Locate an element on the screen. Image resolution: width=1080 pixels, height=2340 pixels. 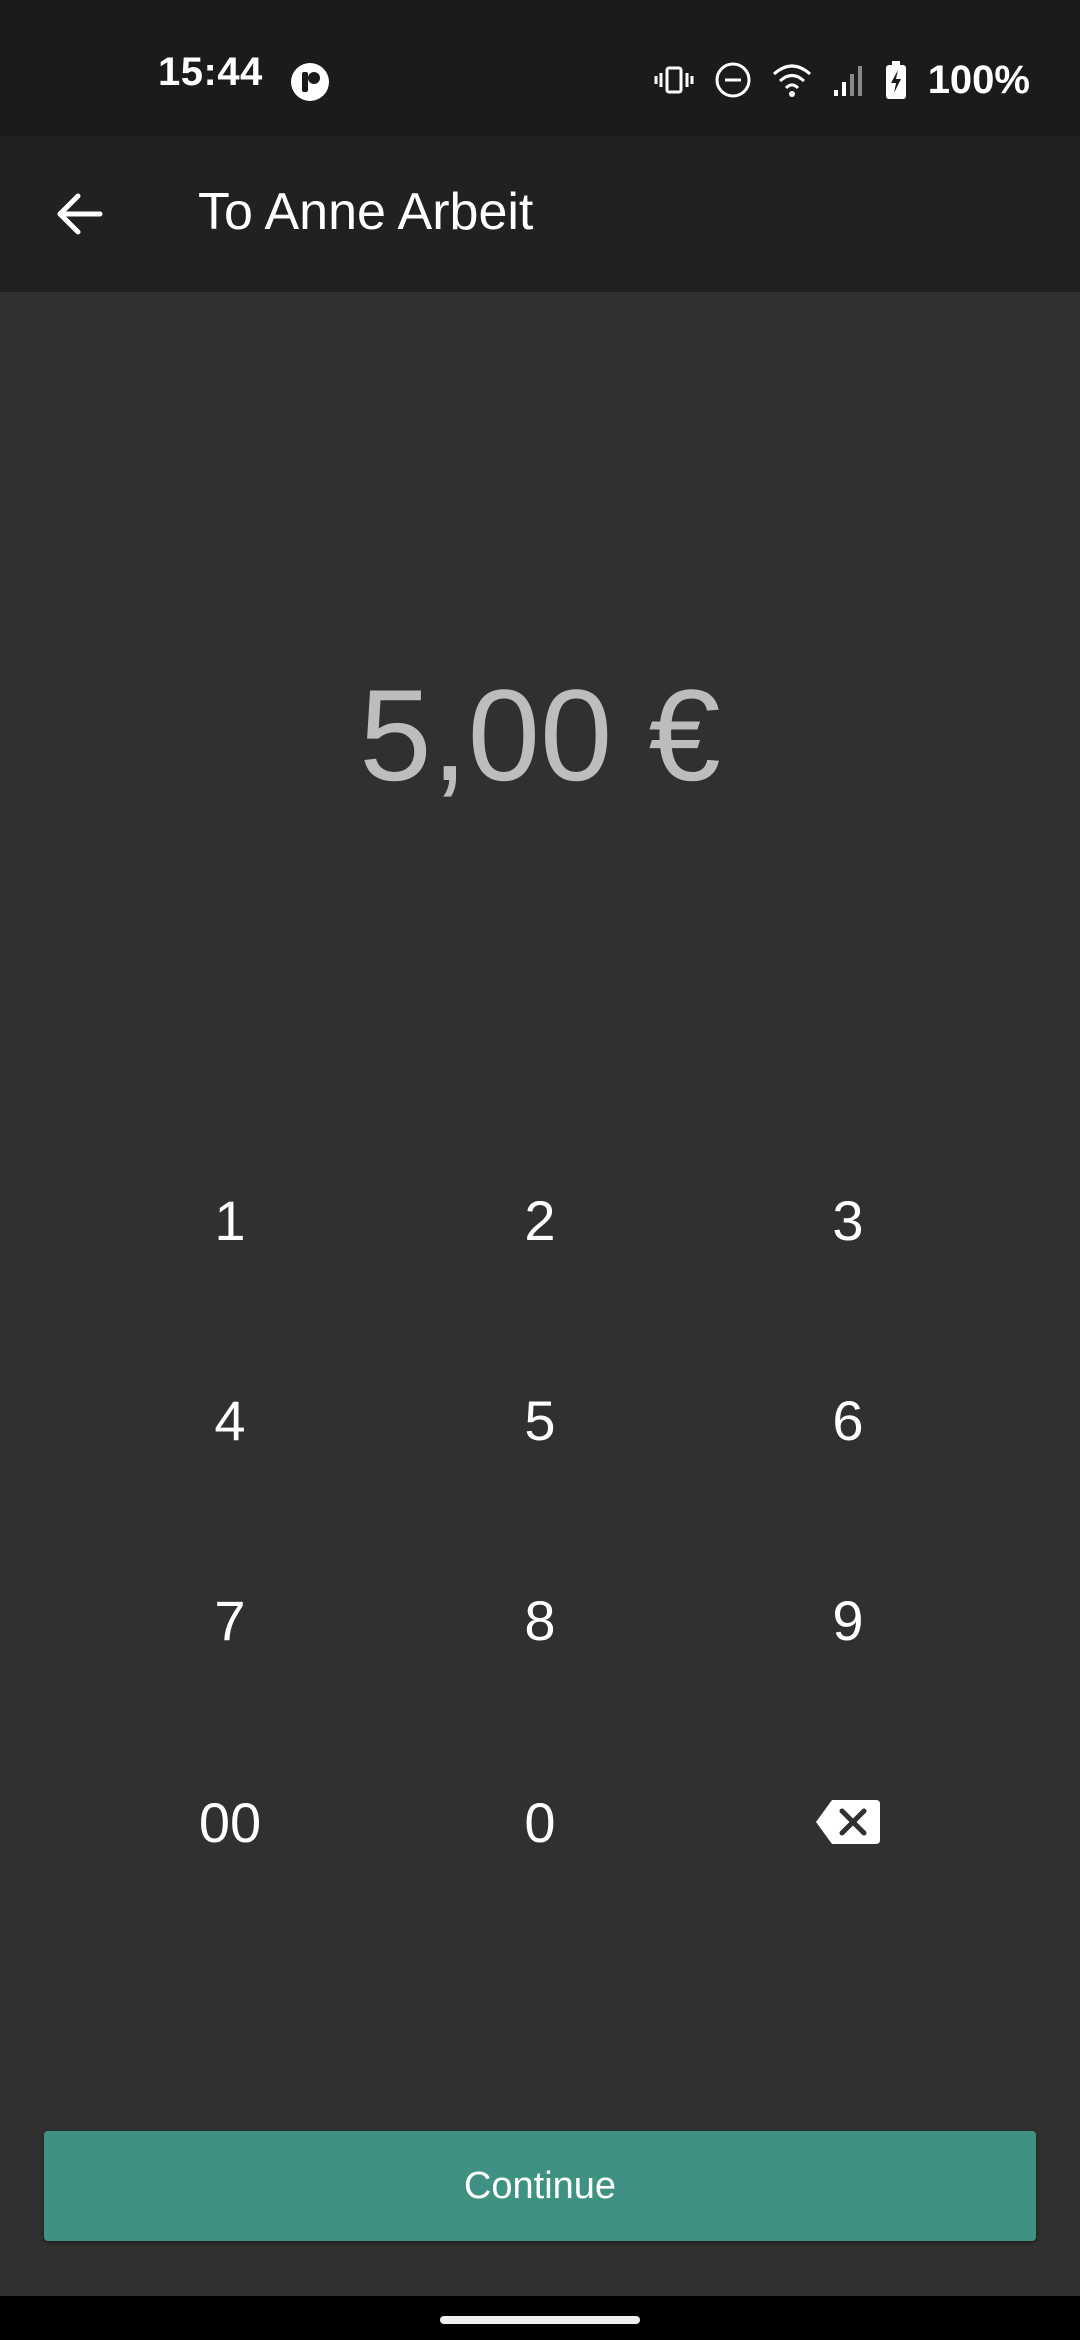
backspace-icon is located at coordinates (848, 1822).